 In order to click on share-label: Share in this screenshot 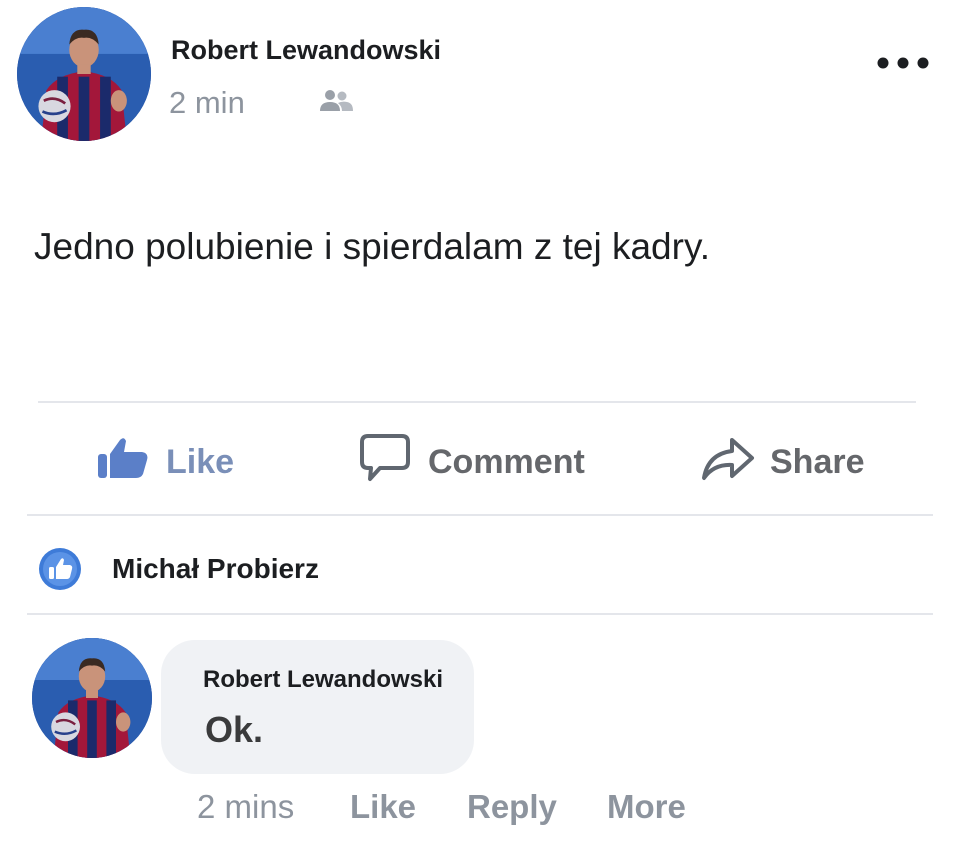, I will do `click(817, 461)`.